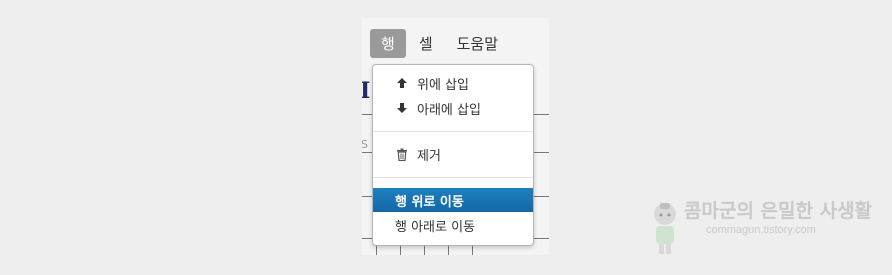 Image resolution: width=892 pixels, height=275 pixels. I want to click on insert-below-label: 아래에 삽입, so click(449, 110).